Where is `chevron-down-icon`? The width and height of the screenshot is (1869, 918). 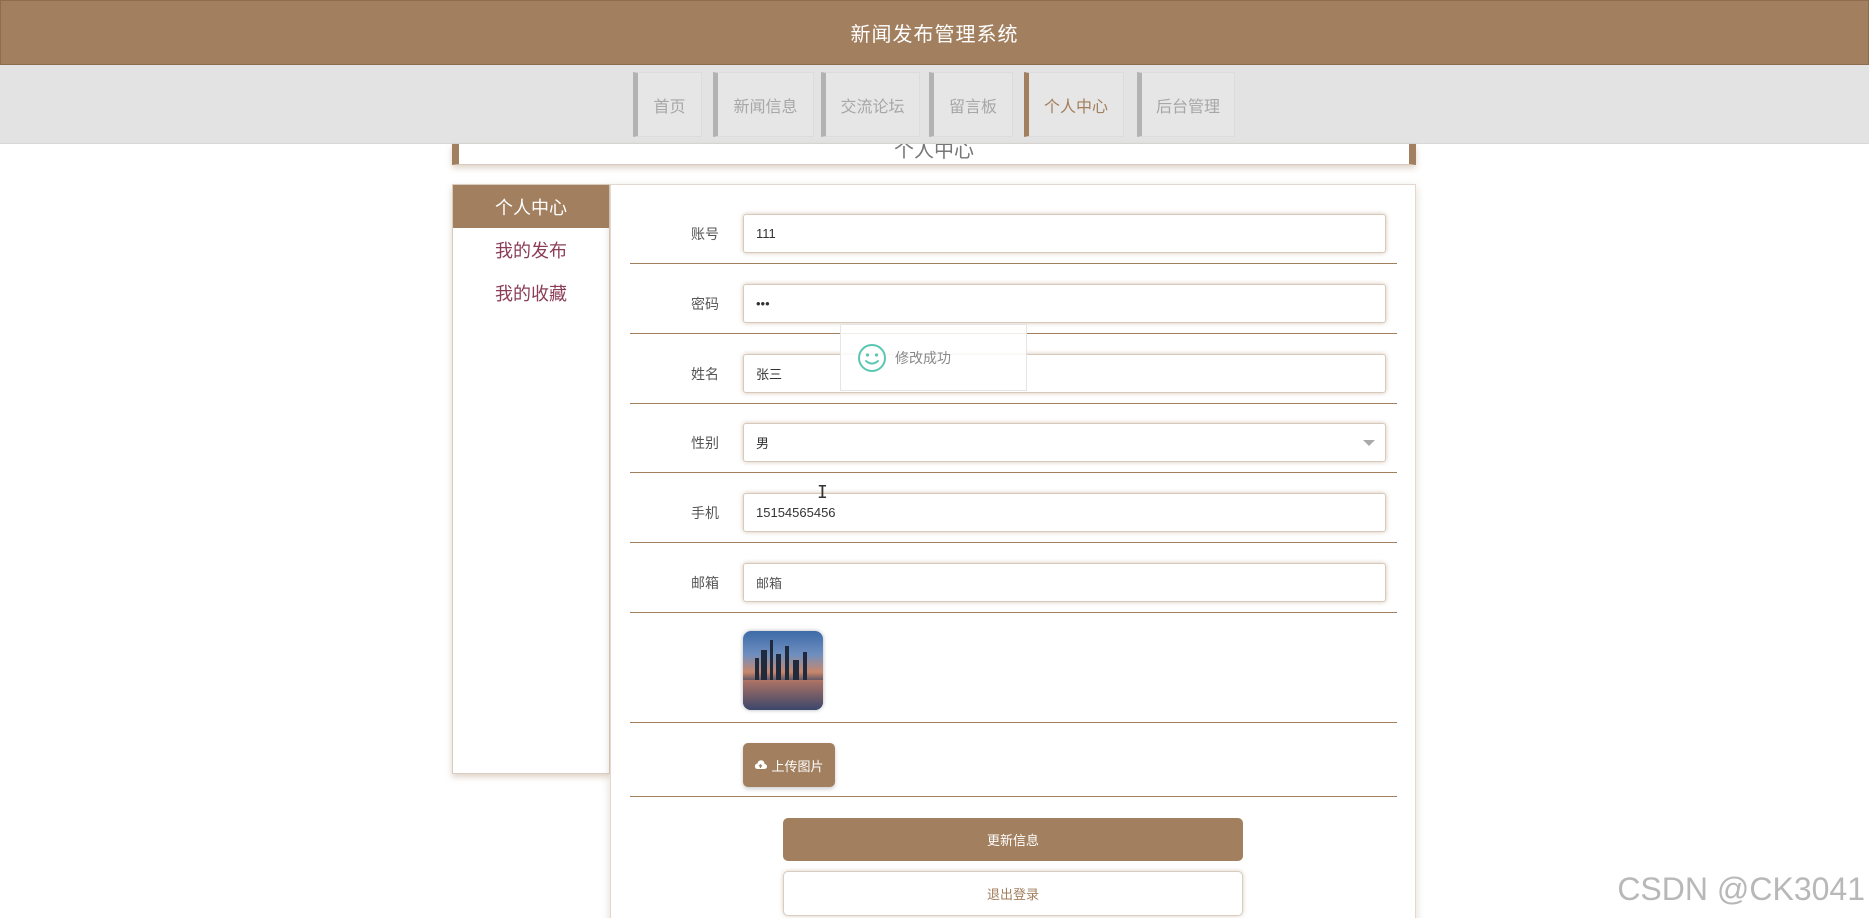
chevron-down-icon is located at coordinates (1369, 443).